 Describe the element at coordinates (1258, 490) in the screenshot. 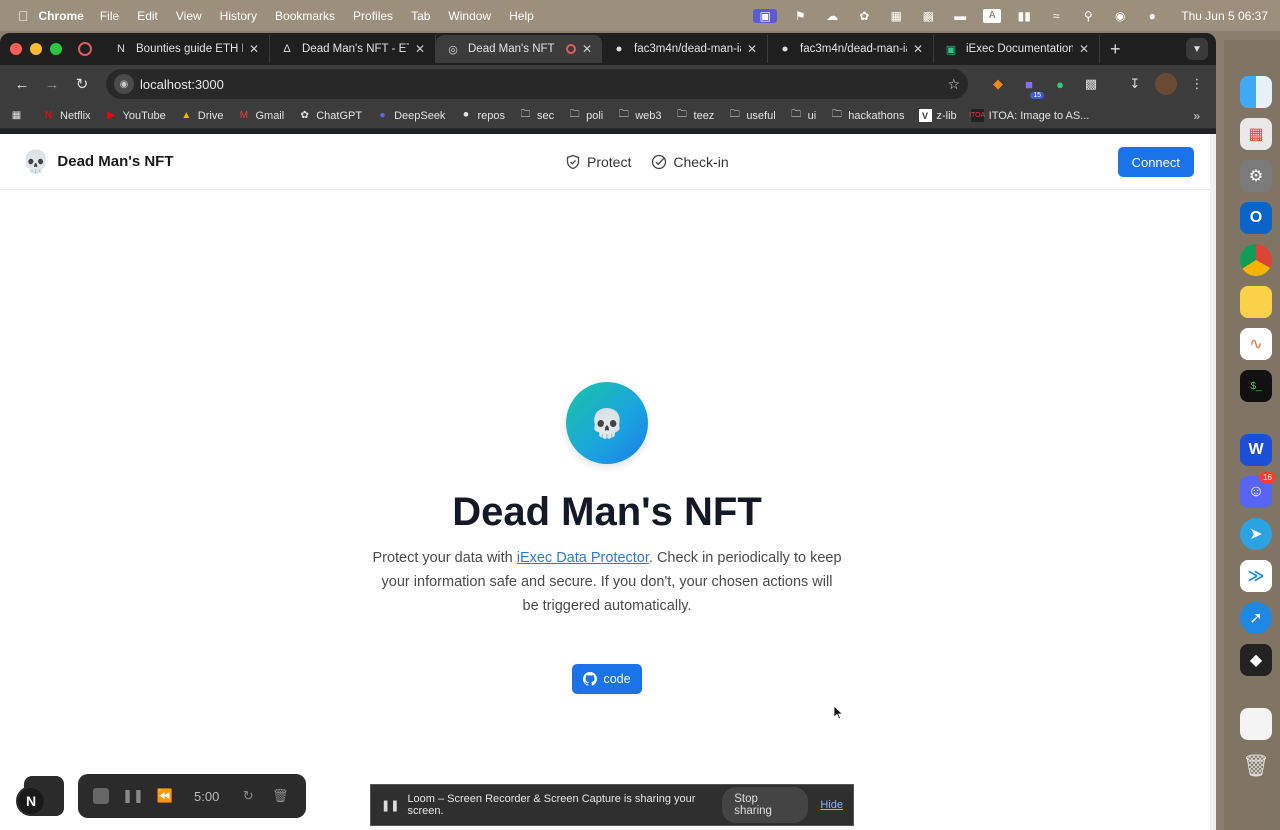

I see `discord-icon: ☺ 16` at that location.